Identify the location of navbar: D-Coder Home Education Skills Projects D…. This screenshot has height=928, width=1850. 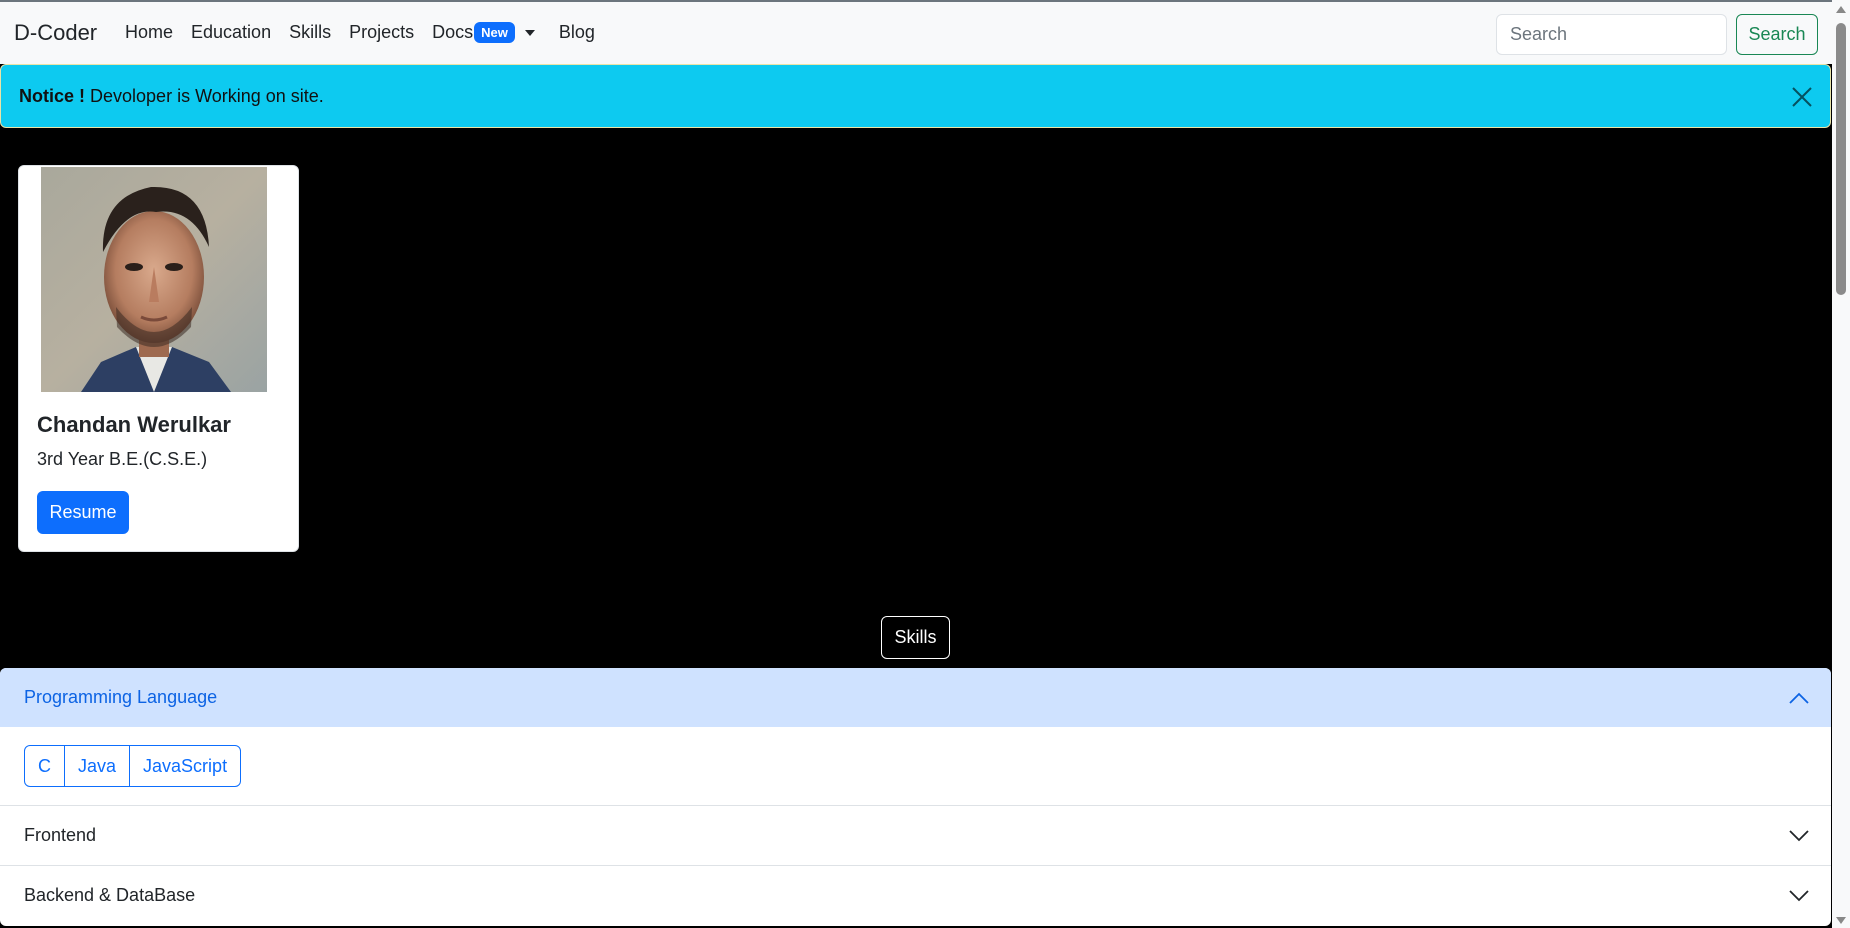
(925, 32).